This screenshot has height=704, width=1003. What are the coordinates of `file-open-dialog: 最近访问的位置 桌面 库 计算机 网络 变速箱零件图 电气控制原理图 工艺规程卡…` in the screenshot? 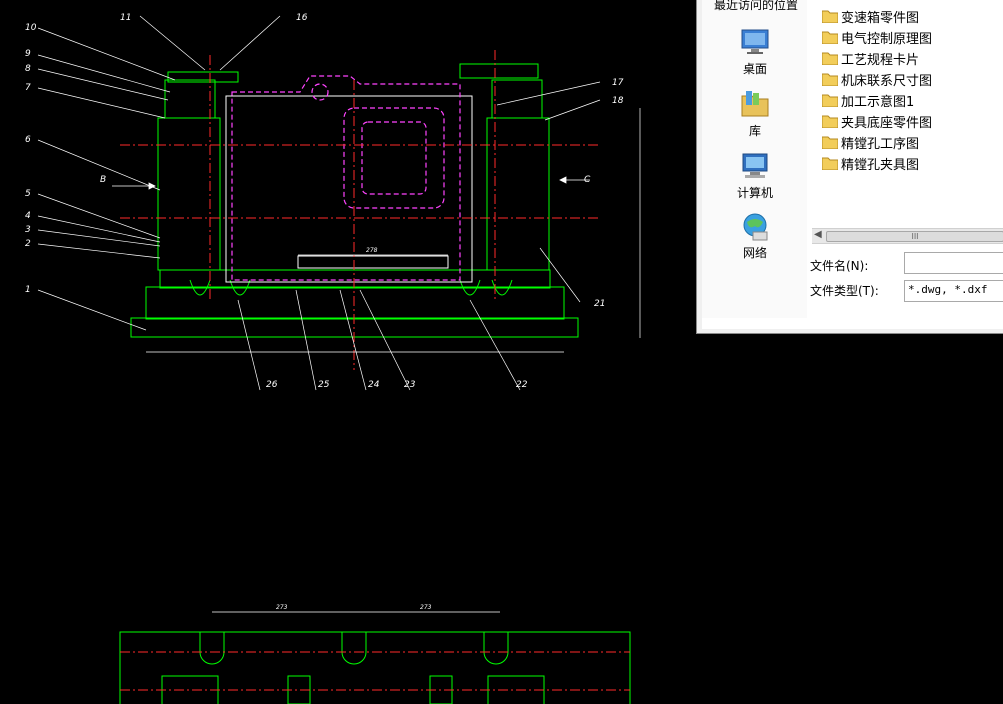 It's located at (849, 167).